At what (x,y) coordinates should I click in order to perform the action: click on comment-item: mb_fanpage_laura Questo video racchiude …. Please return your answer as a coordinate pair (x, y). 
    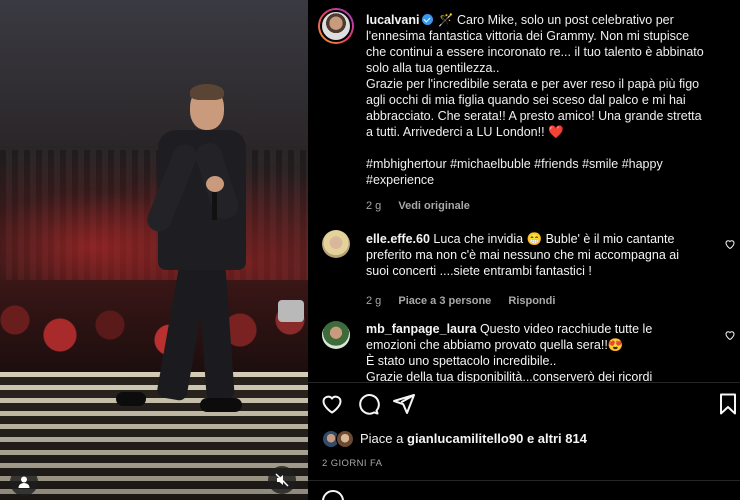
    Looking at the image, I should click on (509, 352).